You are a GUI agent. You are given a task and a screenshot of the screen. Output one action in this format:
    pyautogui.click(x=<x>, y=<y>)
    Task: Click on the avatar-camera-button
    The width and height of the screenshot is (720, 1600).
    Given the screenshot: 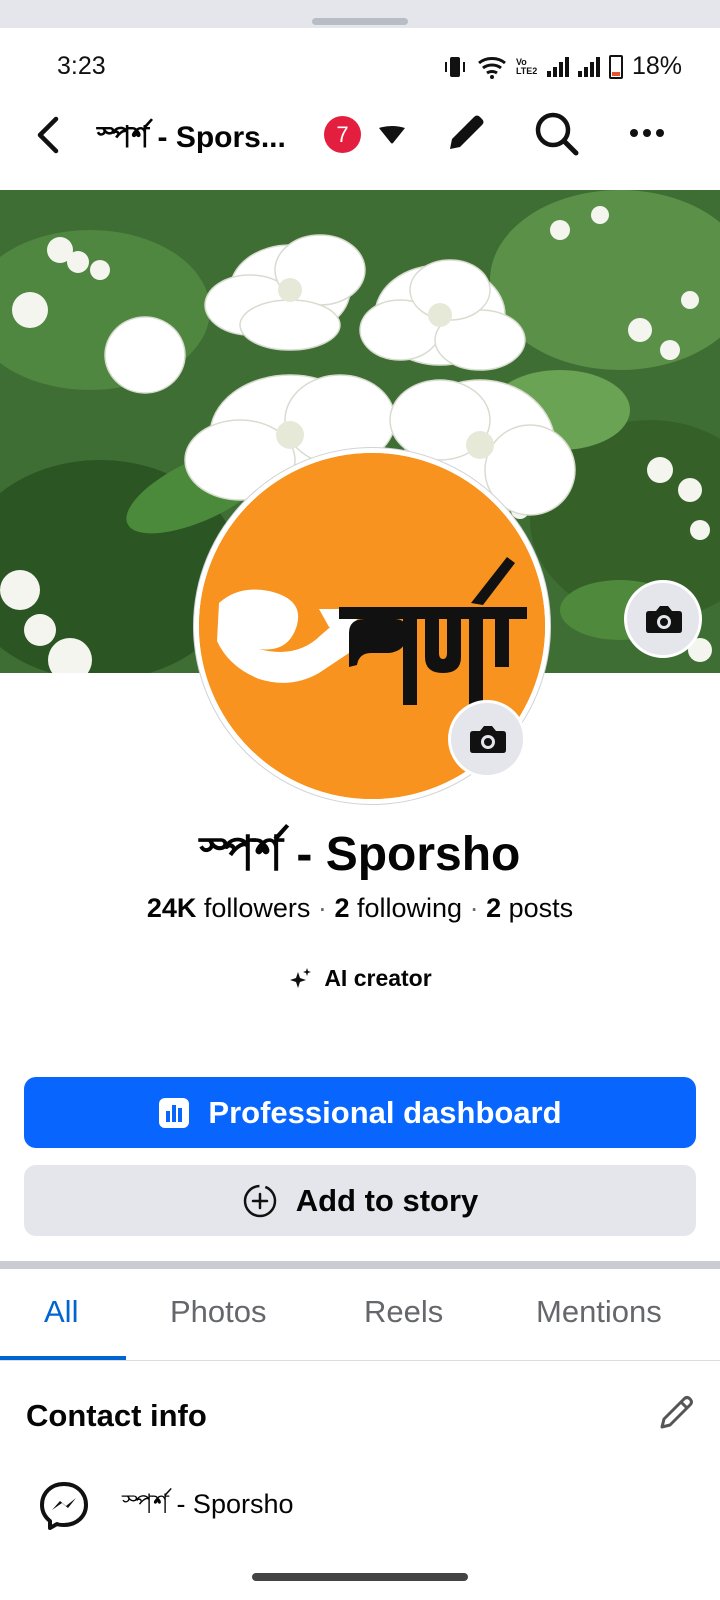 What is the action you would take?
    pyautogui.click(x=487, y=739)
    